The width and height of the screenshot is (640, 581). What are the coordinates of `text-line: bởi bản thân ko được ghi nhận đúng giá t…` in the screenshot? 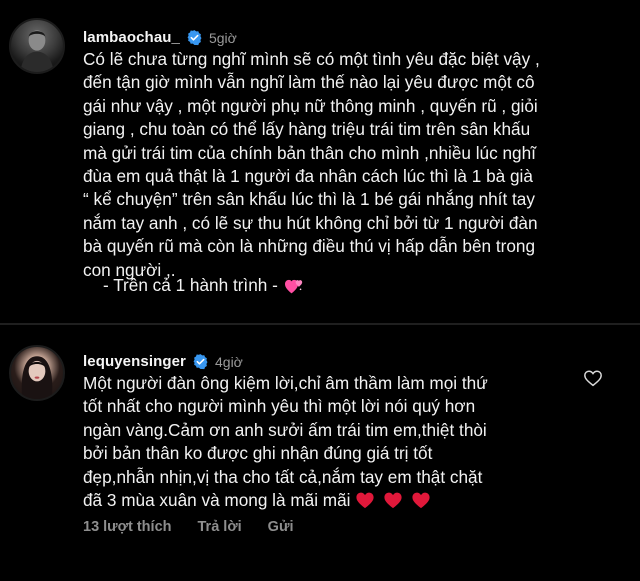 It's located at (258, 453).